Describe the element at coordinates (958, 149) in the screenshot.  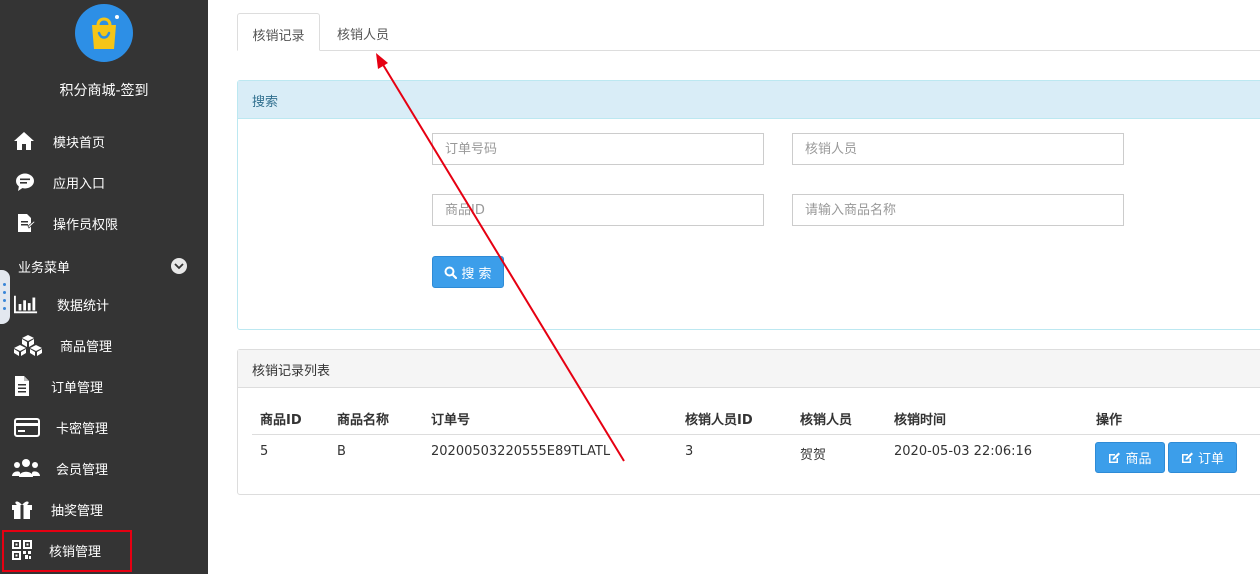
I see `staff-input` at that location.